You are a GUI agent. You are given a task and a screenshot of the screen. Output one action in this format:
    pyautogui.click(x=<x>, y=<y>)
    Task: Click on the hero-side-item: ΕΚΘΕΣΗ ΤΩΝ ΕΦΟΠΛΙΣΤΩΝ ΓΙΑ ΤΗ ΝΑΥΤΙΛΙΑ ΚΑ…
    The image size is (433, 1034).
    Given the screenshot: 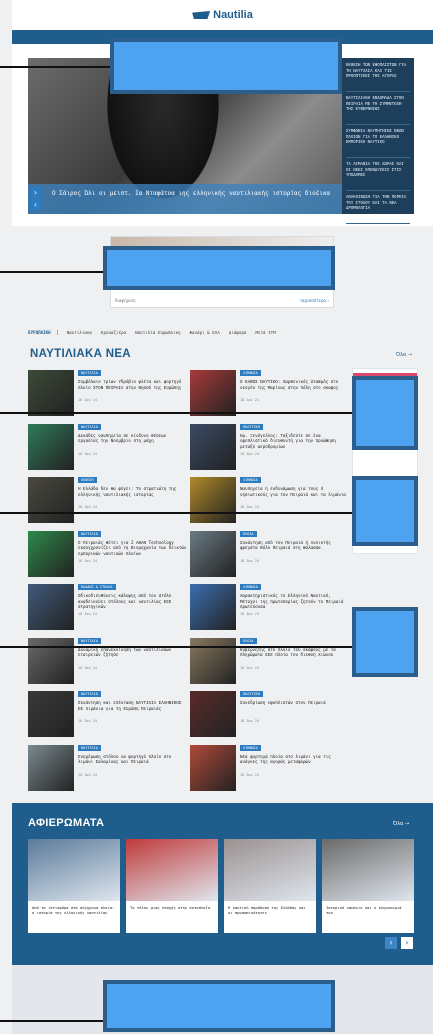 What is the action you would take?
    pyautogui.click(x=378, y=77)
    